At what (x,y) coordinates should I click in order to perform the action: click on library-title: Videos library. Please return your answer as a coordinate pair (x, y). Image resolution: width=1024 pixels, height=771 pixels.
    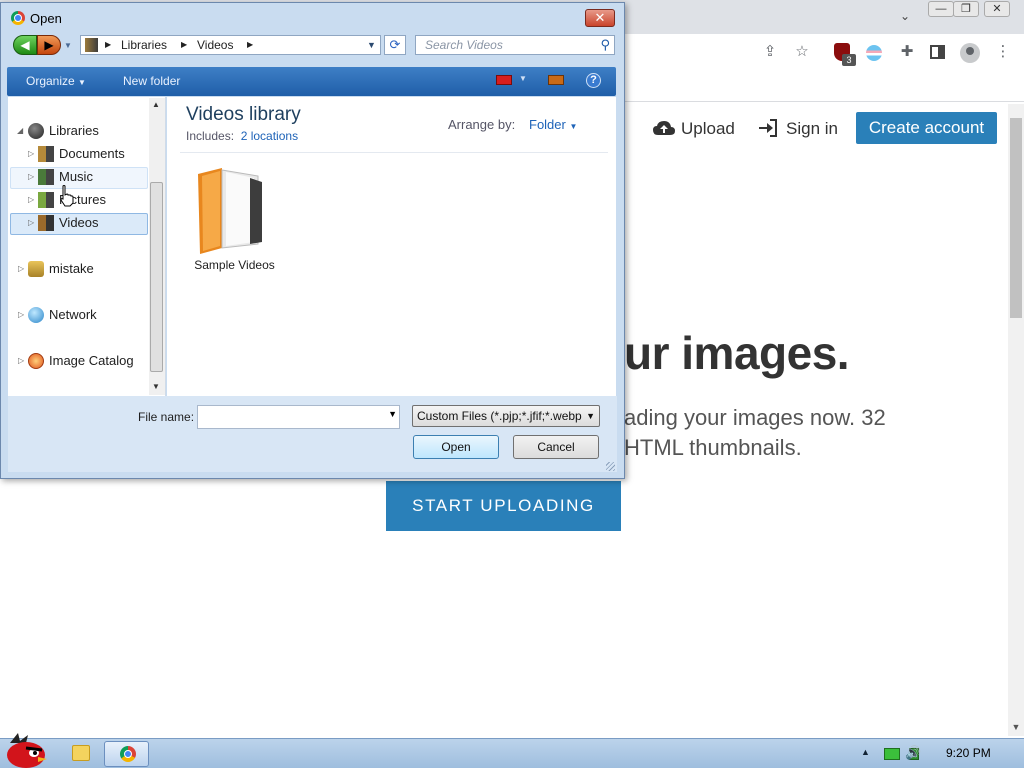
    Looking at the image, I should click on (243, 114).